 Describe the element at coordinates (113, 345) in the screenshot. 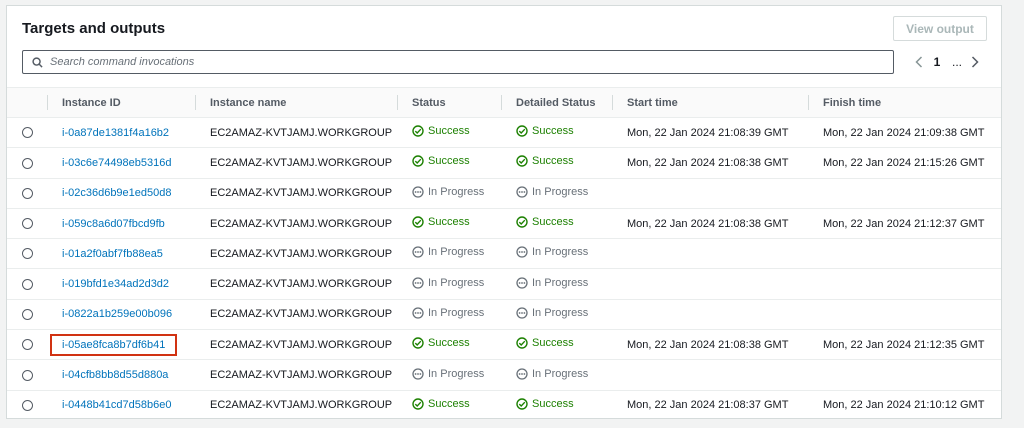

I see `instance-id-link: i-05ae8fca8b7df6b41` at that location.